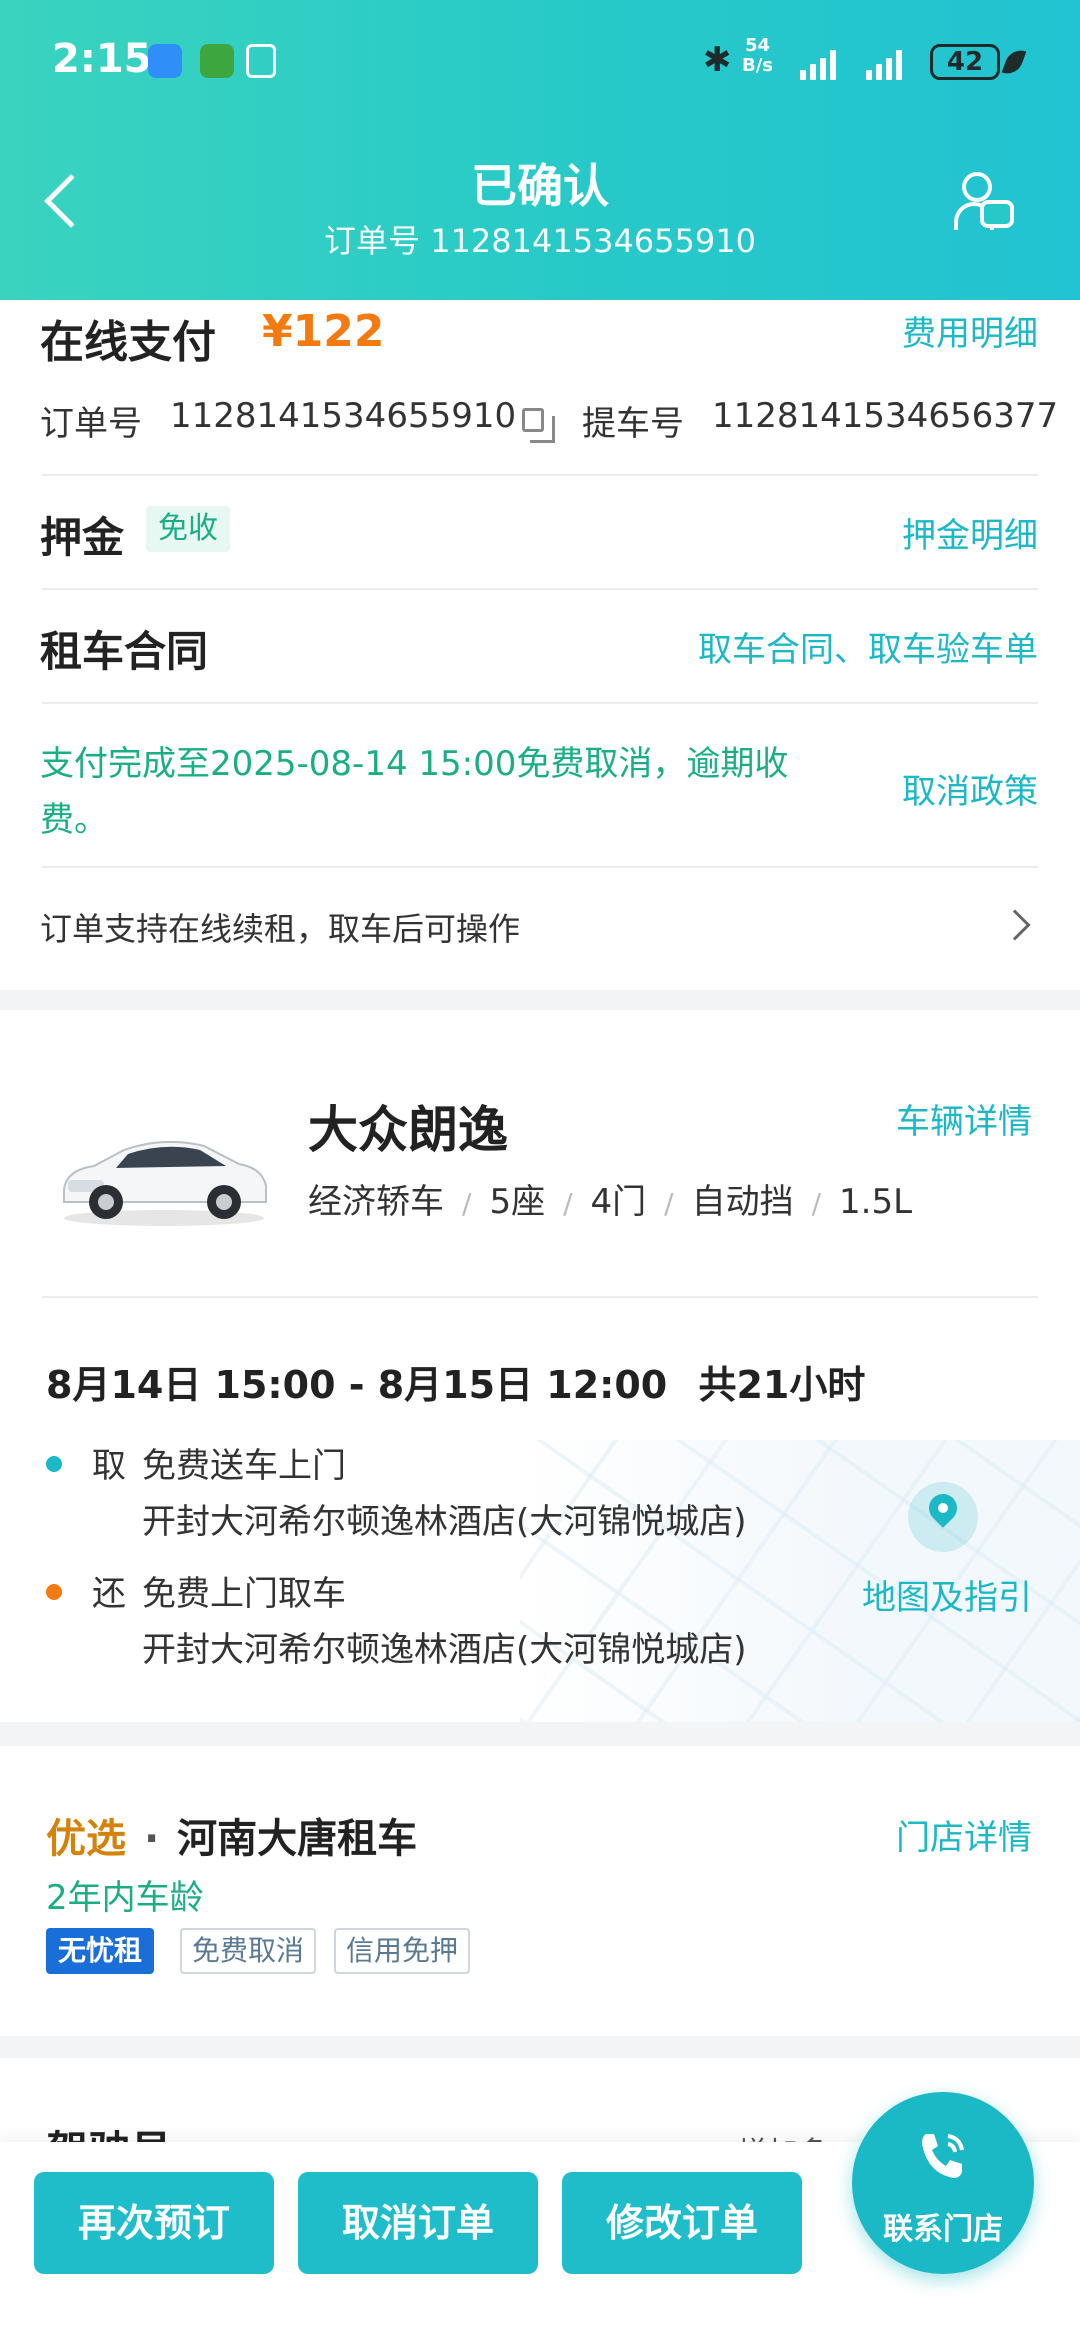  I want to click on return-tag: 还, so click(109, 1594).